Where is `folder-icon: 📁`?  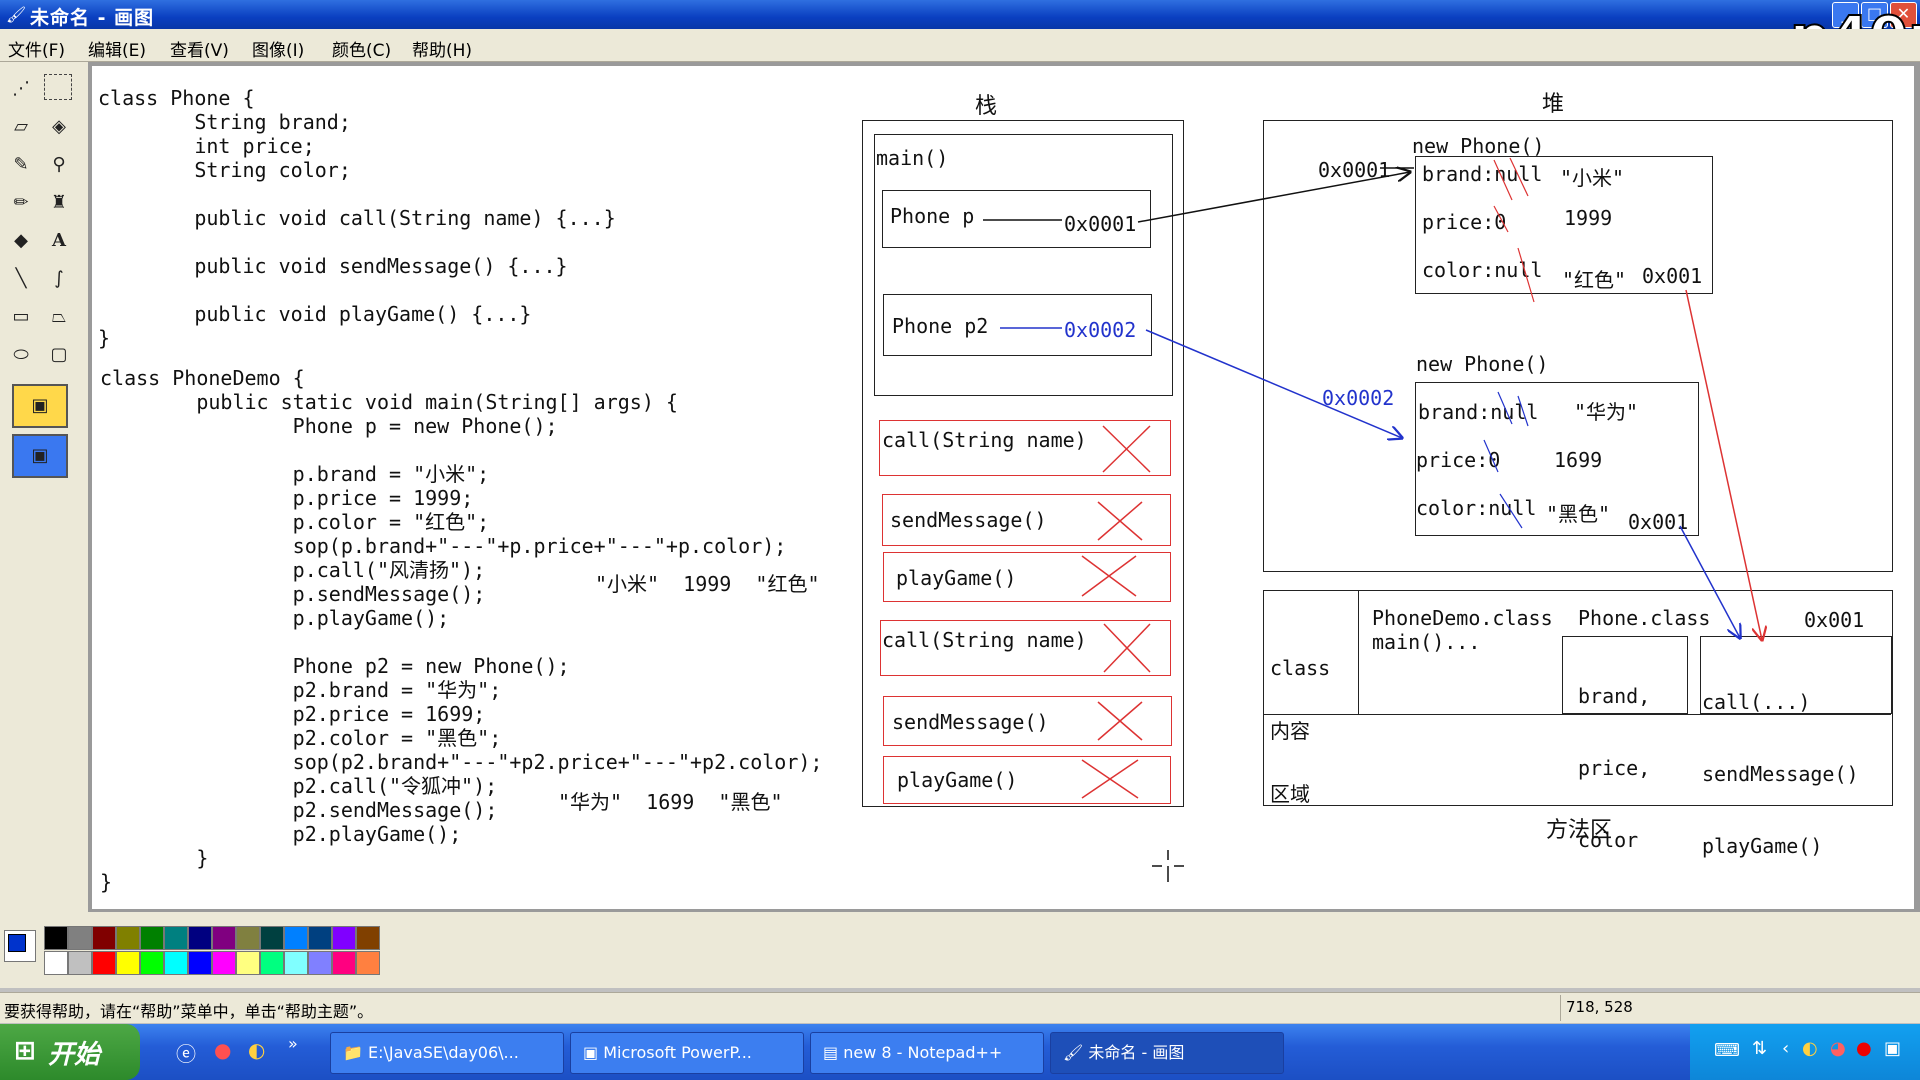
folder-icon: 📁 is located at coordinates (356, 1052).